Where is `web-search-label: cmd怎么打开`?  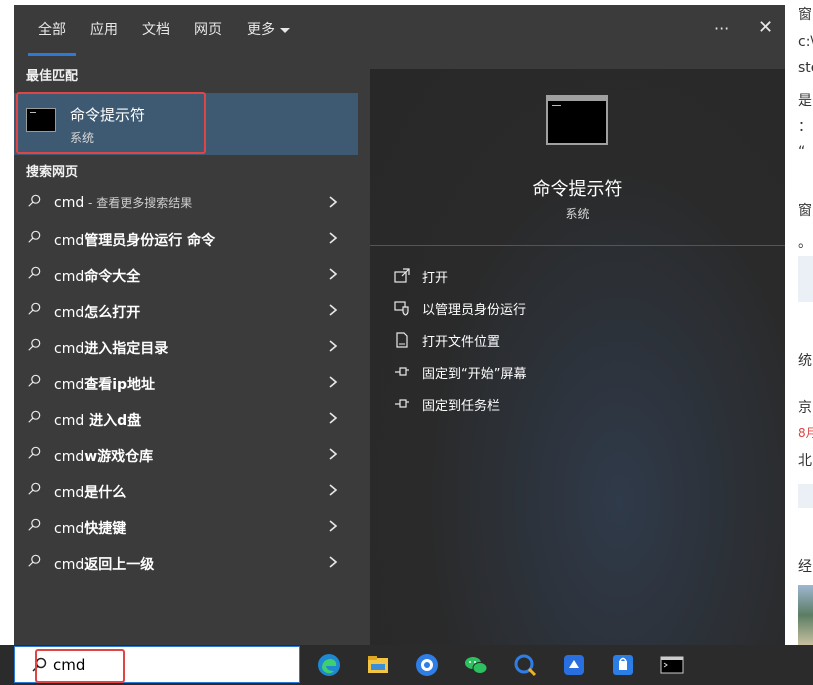 web-search-label: cmd怎么打开 is located at coordinates (97, 312).